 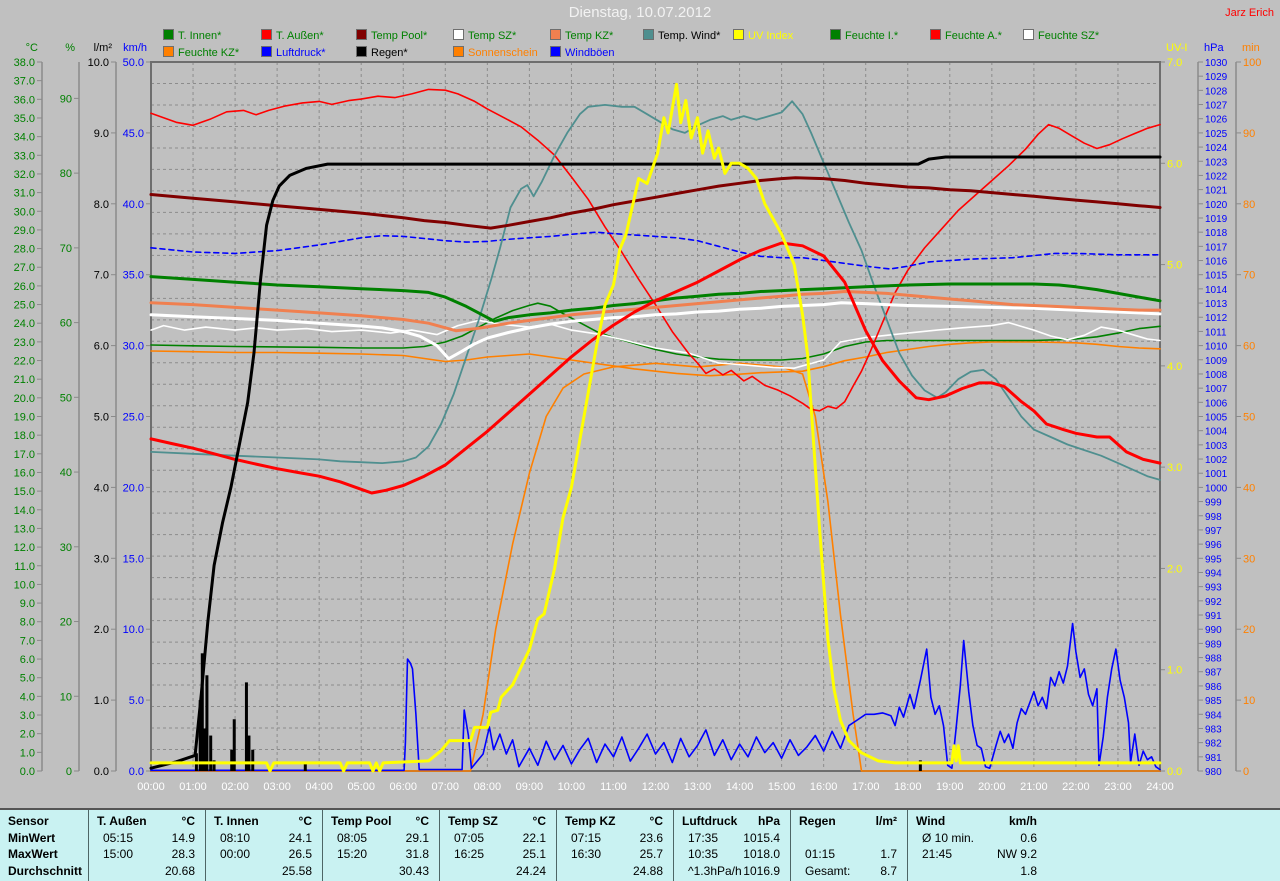 What do you see at coordinates (586, 854) in the screenshot?
I see `max-time: 16:30` at bounding box center [586, 854].